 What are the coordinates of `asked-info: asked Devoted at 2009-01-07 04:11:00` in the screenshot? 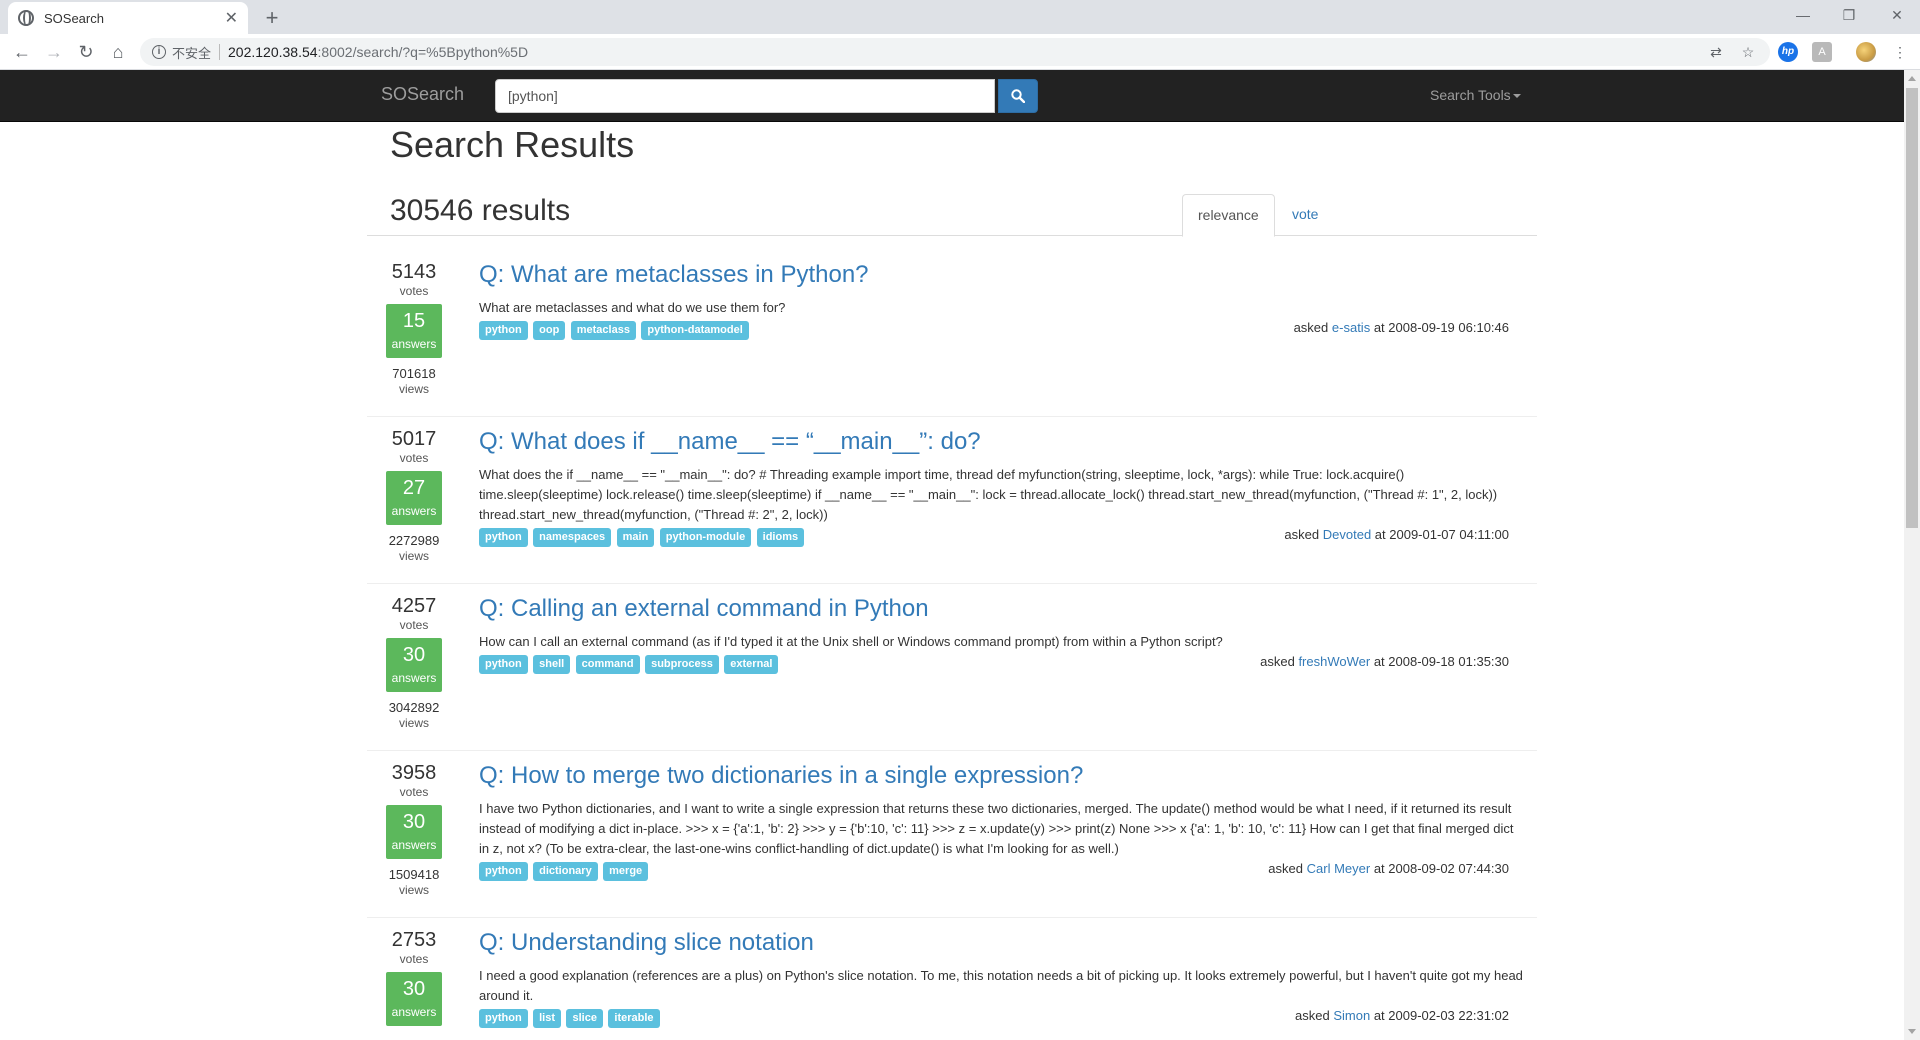 It's located at (1396, 534).